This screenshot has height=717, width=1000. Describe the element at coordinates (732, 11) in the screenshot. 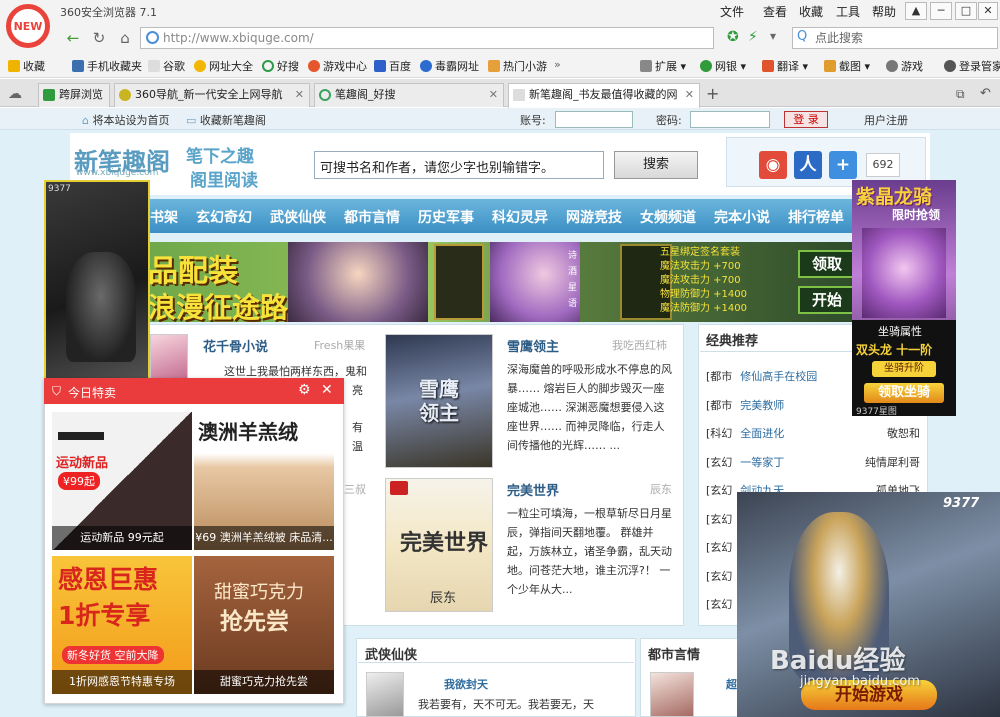

I see `menu-file: 文件` at that location.